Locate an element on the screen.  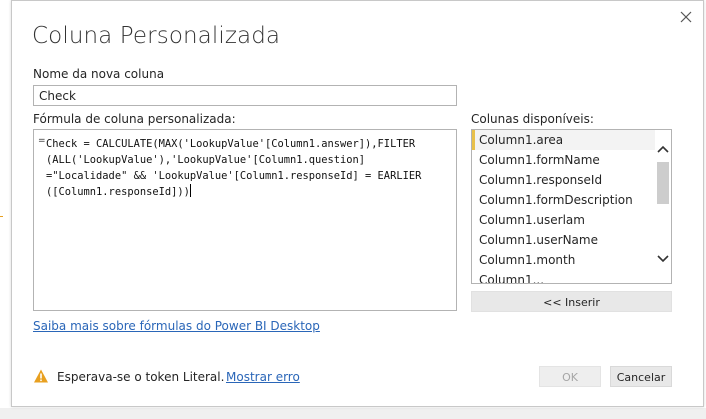
new-column-name-label: Nome da nova coluna is located at coordinates (99, 74).